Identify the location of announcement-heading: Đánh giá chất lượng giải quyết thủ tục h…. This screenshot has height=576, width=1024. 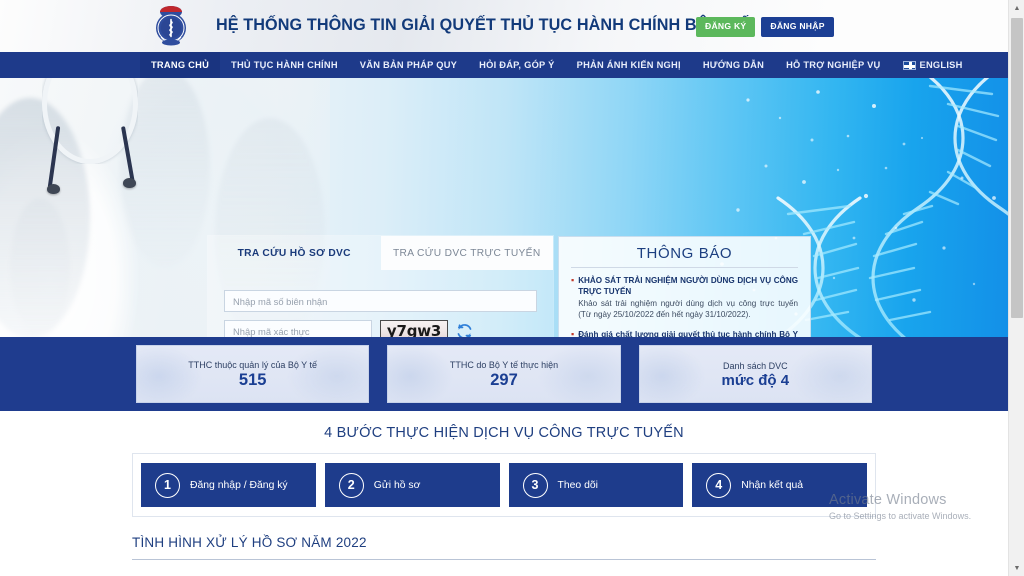
(688, 333).